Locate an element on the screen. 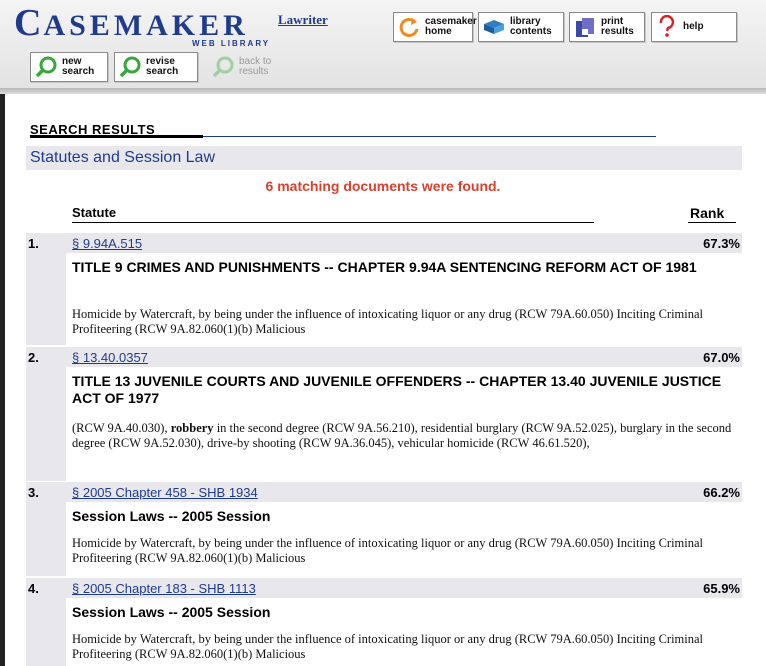 The width and height of the screenshot is (766, 666). snippet-highlight: robbery is located at coordinates (192, 428).